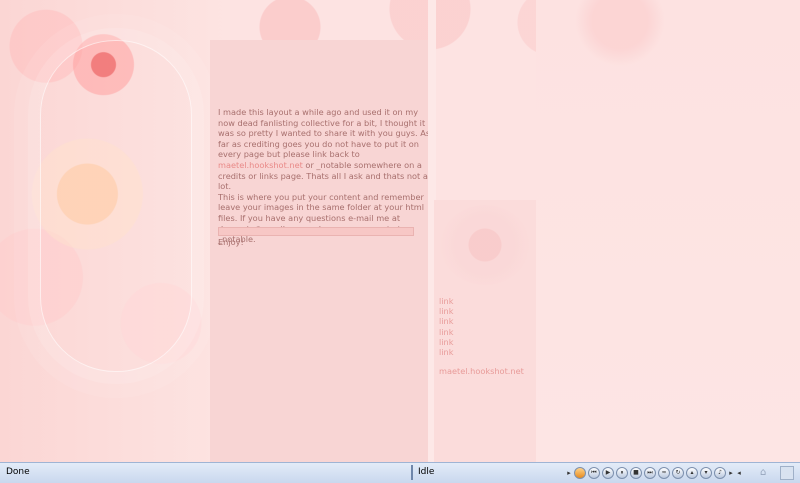 The image size is (800, 483). I want to click on stop-icon: ■, so click(636, 473).